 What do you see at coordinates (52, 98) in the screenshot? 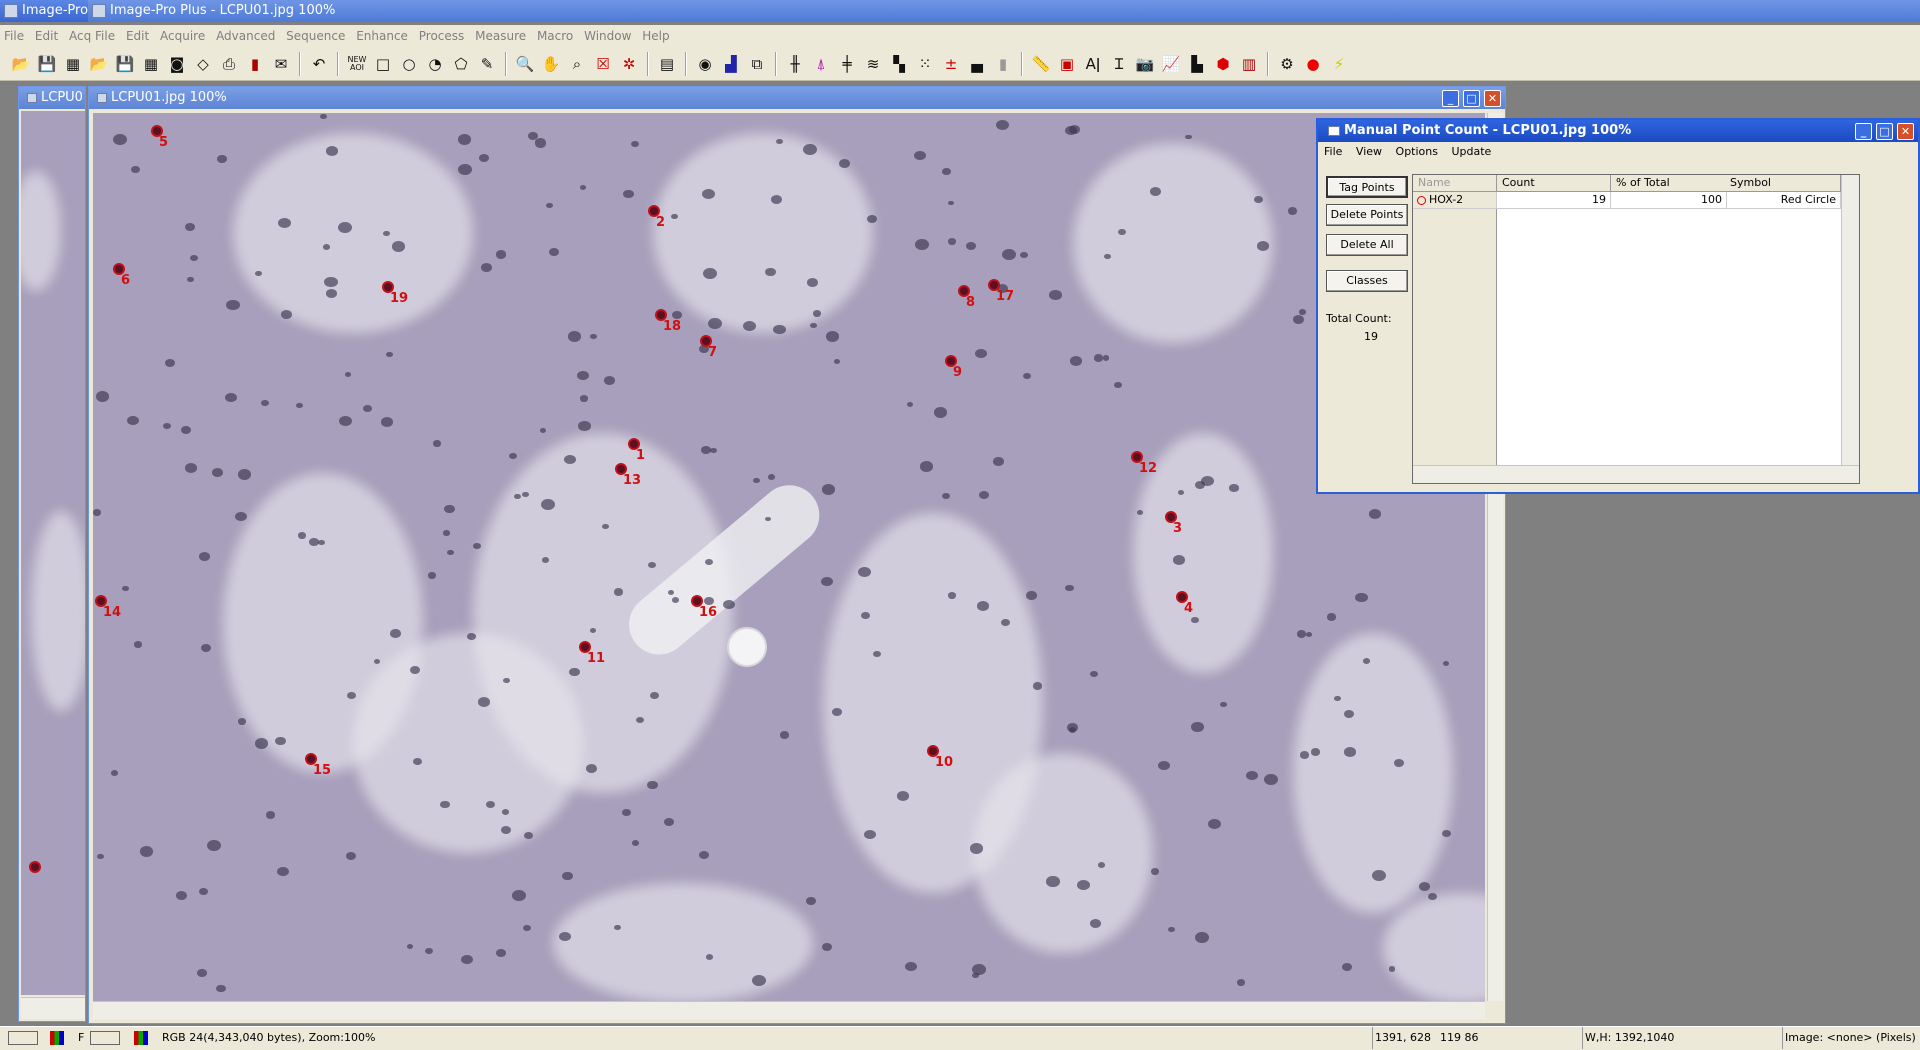
I see `back-window-title-bar: LCPU0` at bounding box center [52, 98].